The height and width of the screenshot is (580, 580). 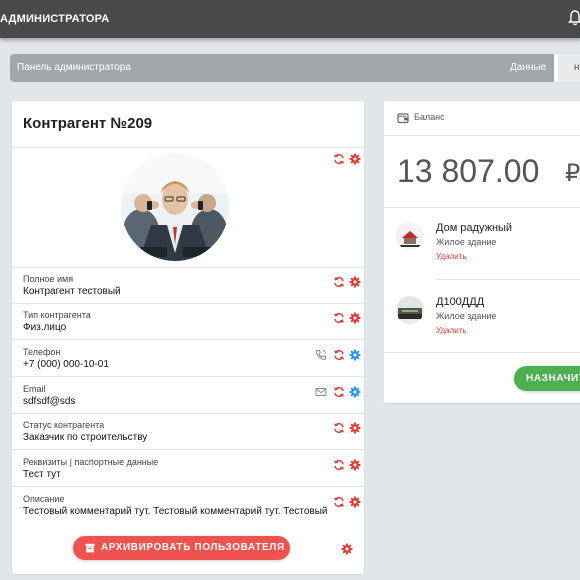 I want to click on field-label: Тип контрагента, so click(x=57, y=315).